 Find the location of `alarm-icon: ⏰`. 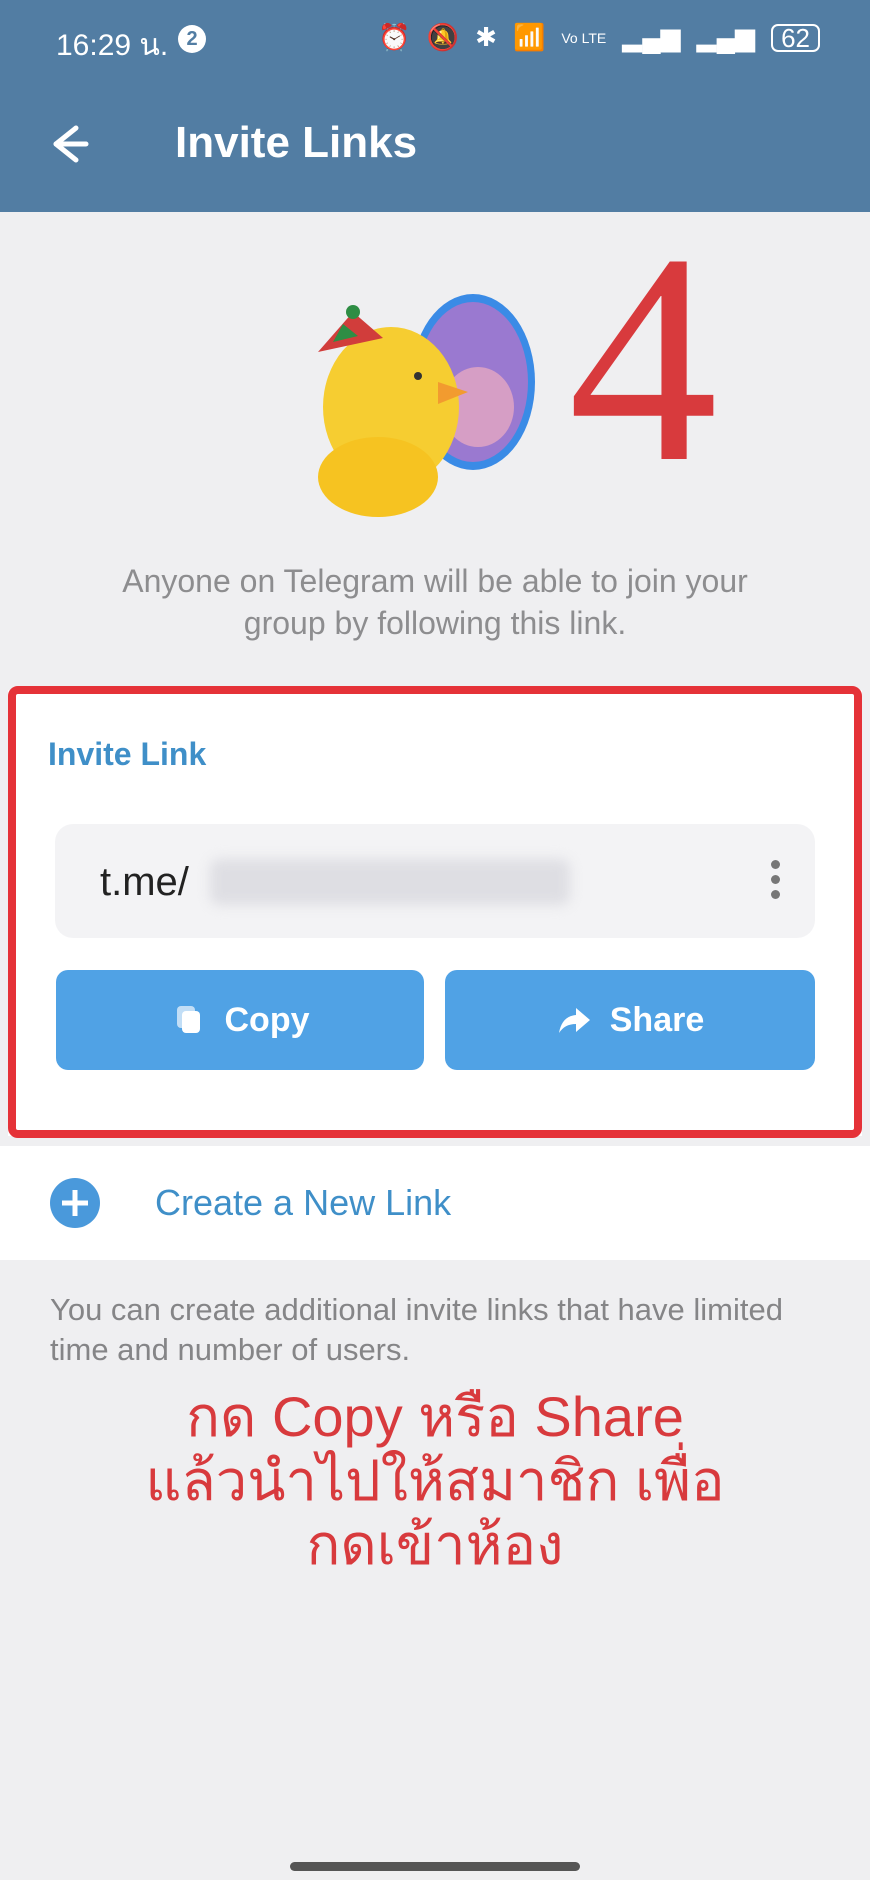

alarm-icon: ⏰ is located at coordinates (394, 37).